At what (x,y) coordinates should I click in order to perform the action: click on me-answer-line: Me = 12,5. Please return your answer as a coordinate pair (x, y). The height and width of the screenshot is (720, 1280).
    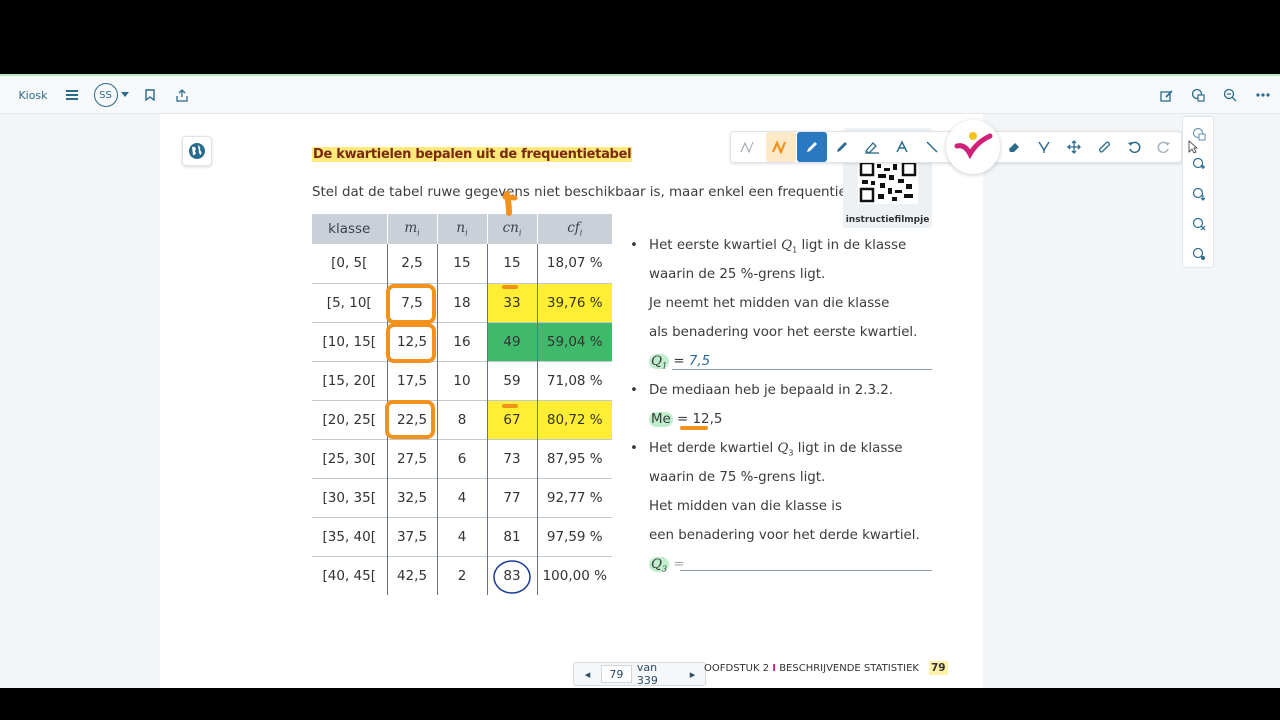
    Looking at the image, I should click on (686, 419).